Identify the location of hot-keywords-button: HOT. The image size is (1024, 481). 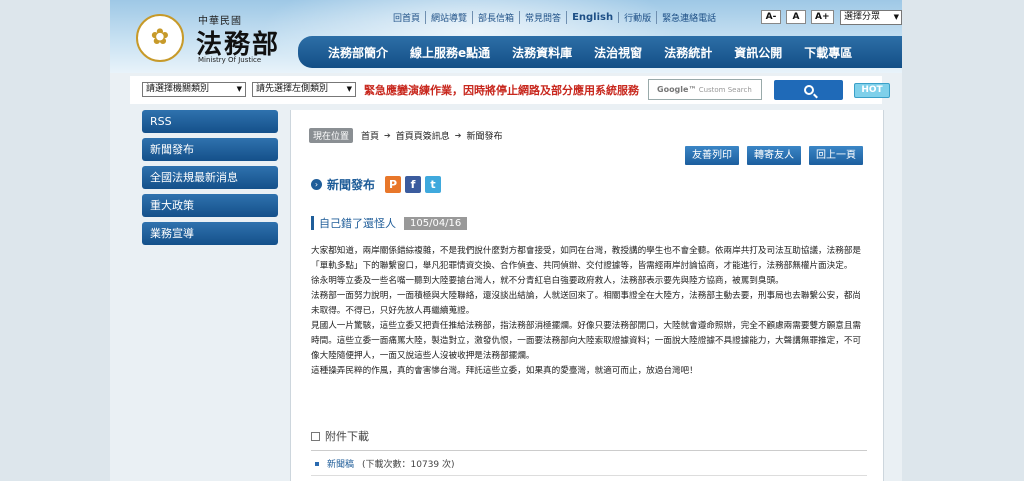
(872, 90).